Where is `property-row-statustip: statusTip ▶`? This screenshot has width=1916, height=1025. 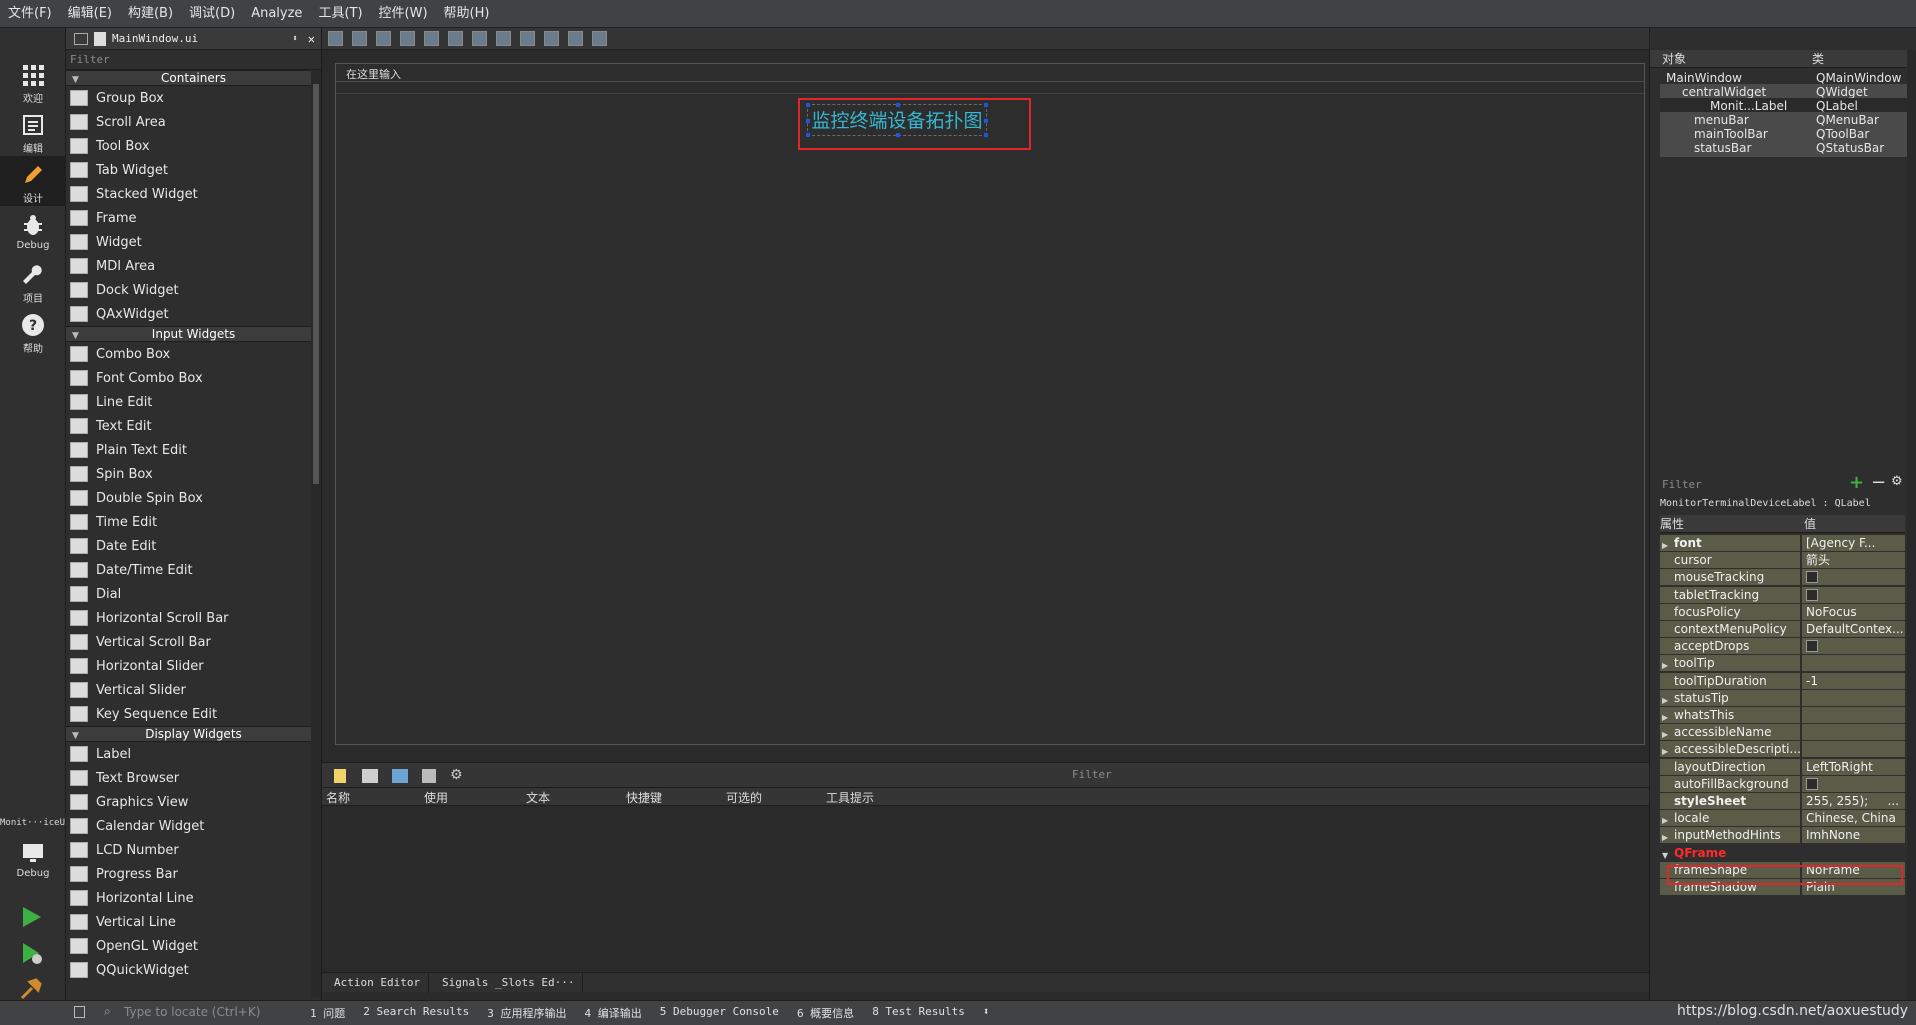 property-row-statustip: statusTip ▶ is located at coordinates (1782, 698).